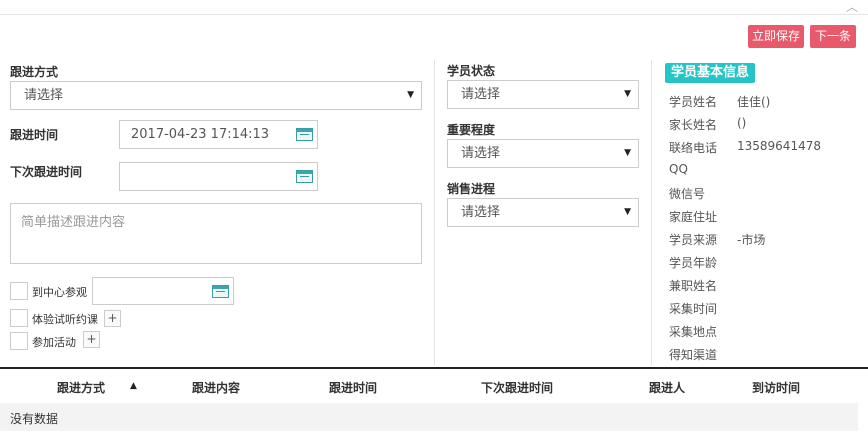 The image size is (868, 437). What do you see at coordinates (44, 95) in the screenshot?
I see `follow-method-value: 请选择` at bounding box center [44, 95].